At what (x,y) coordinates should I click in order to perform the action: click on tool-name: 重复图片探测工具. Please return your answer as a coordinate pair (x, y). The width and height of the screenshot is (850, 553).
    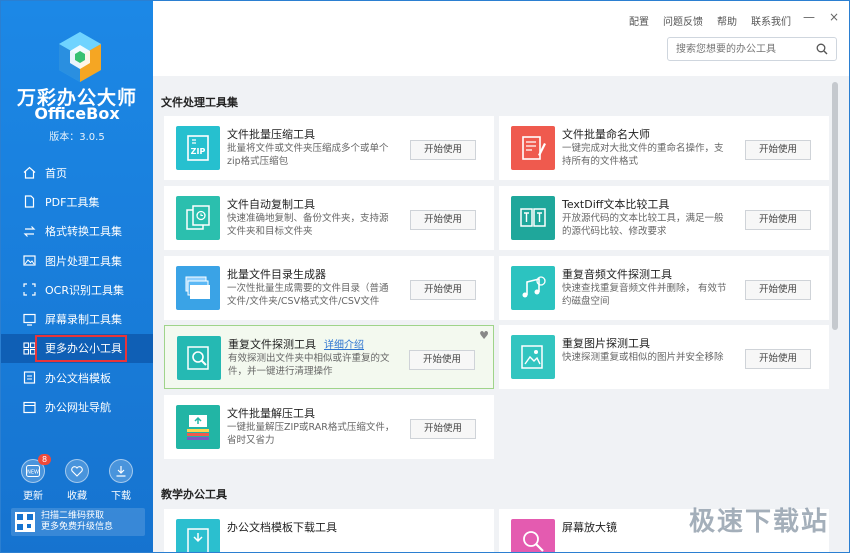
    Looking at the image, I should click on (606, 343).